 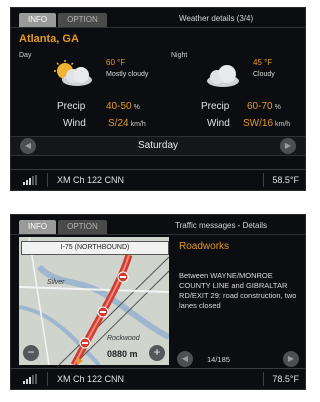 I want to click on plus-icon: +, so click(x=157, y=352).